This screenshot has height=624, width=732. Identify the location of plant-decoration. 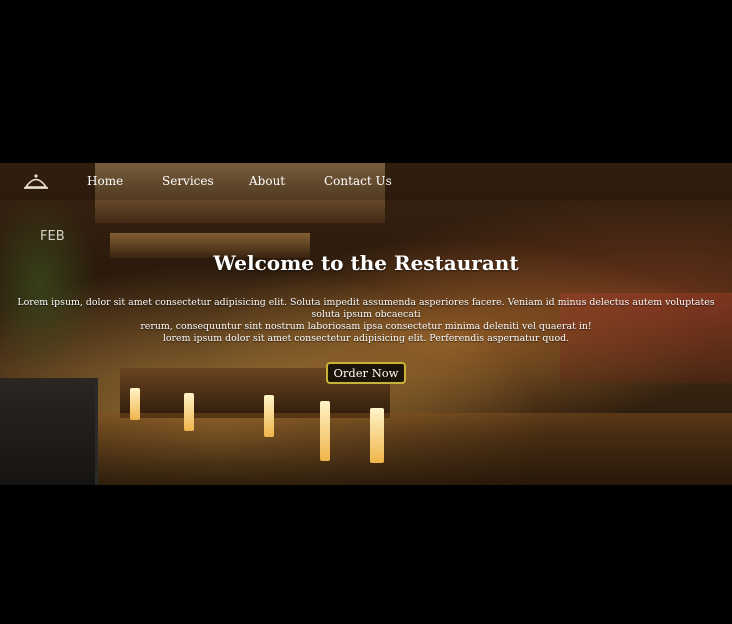
(50, 283).